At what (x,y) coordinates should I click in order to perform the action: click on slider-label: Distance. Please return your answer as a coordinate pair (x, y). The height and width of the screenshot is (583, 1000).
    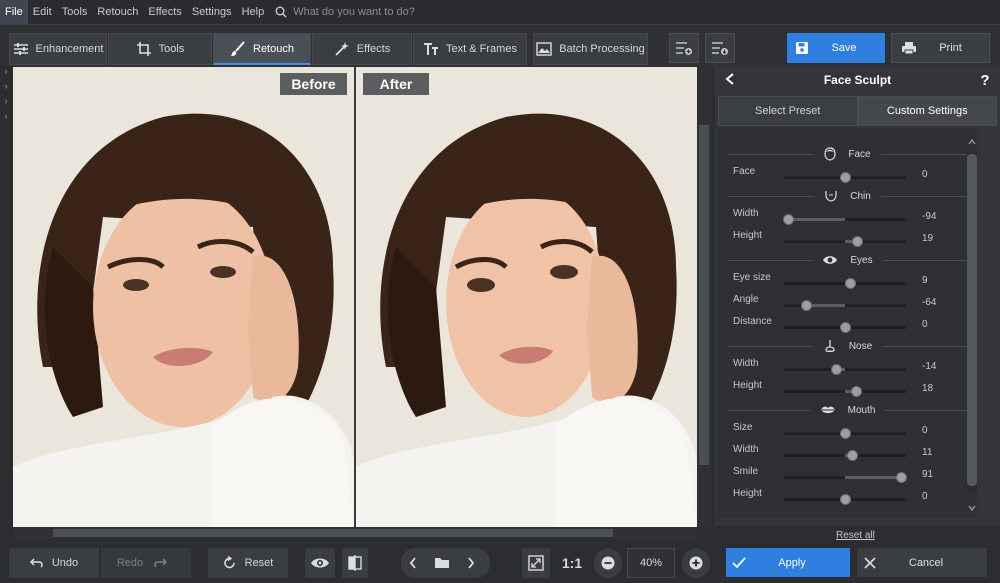
    Looking at the image, I should click on (752, 321).